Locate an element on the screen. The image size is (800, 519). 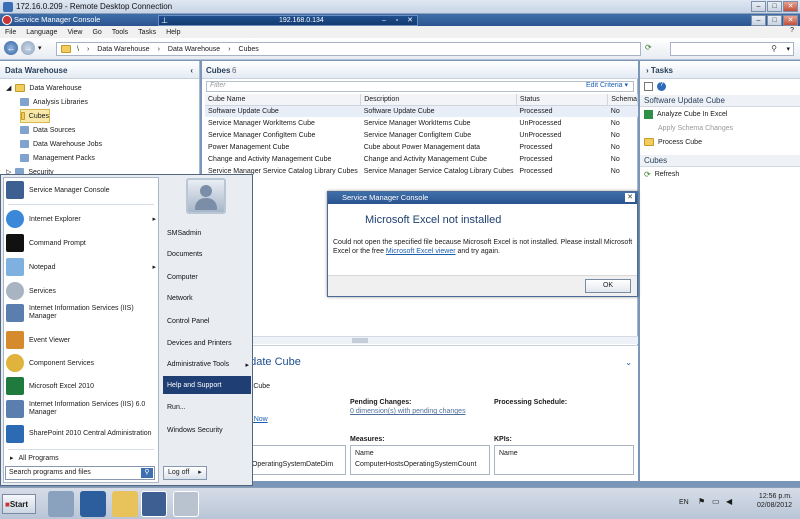
history-dropdown-icon: ▾ is located at coordinates (40, 48).